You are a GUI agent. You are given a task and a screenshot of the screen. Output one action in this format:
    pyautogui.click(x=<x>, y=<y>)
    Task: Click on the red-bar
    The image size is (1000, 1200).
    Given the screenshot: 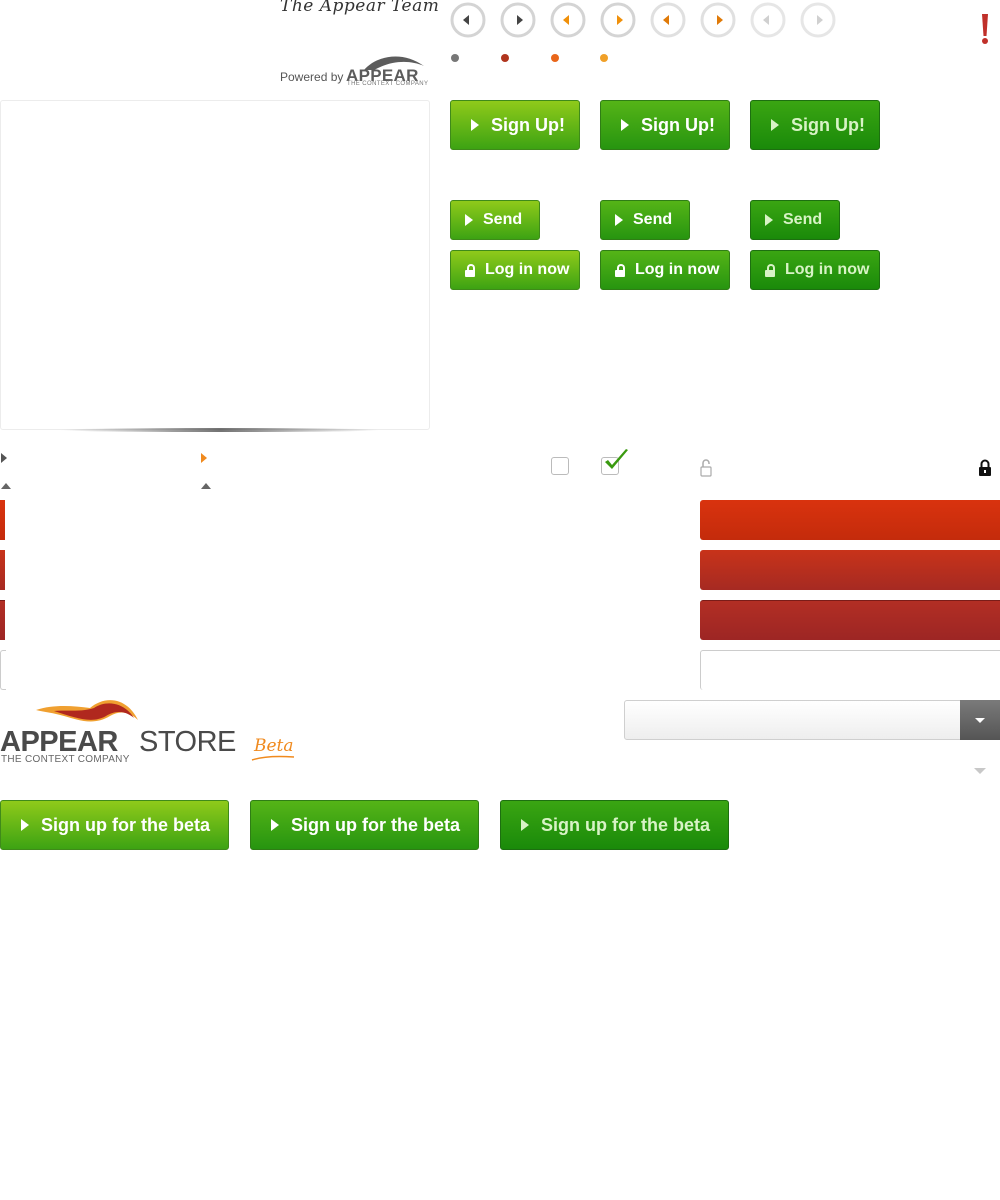 What is the action you would take?
    pyautogui.click(x=850, y=520)
    